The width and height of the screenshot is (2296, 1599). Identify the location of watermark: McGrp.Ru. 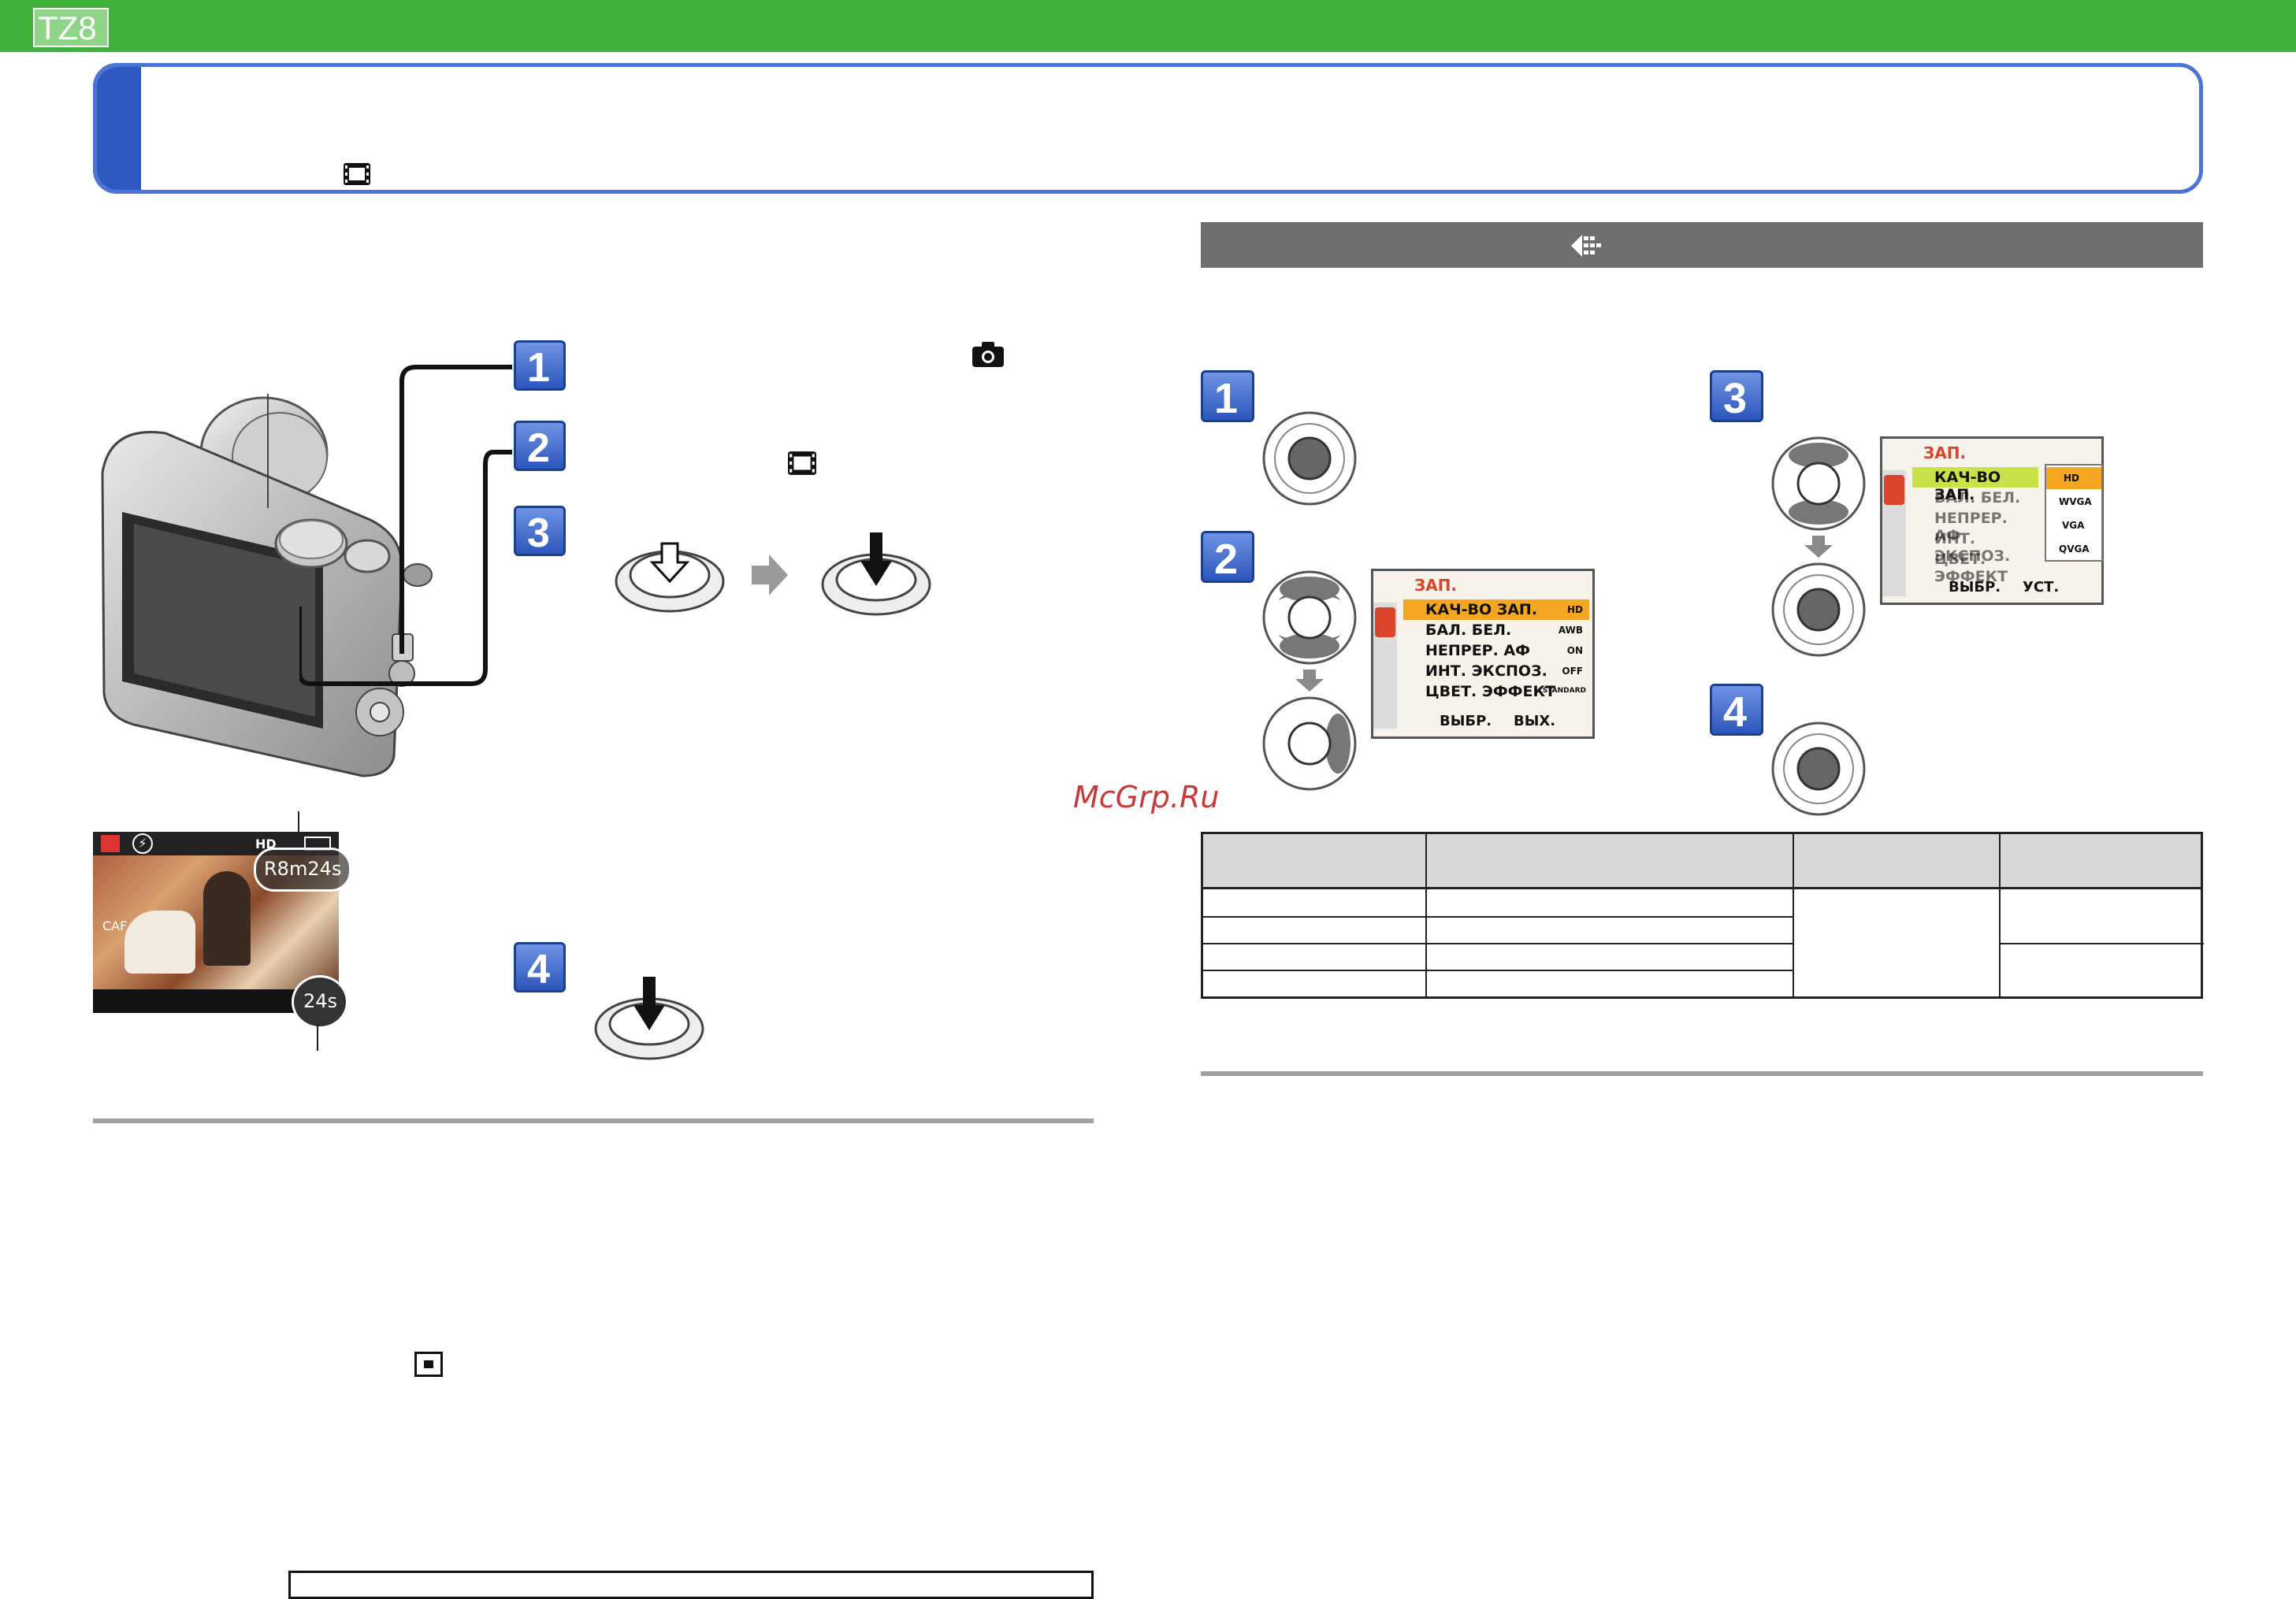
(1146, 797).